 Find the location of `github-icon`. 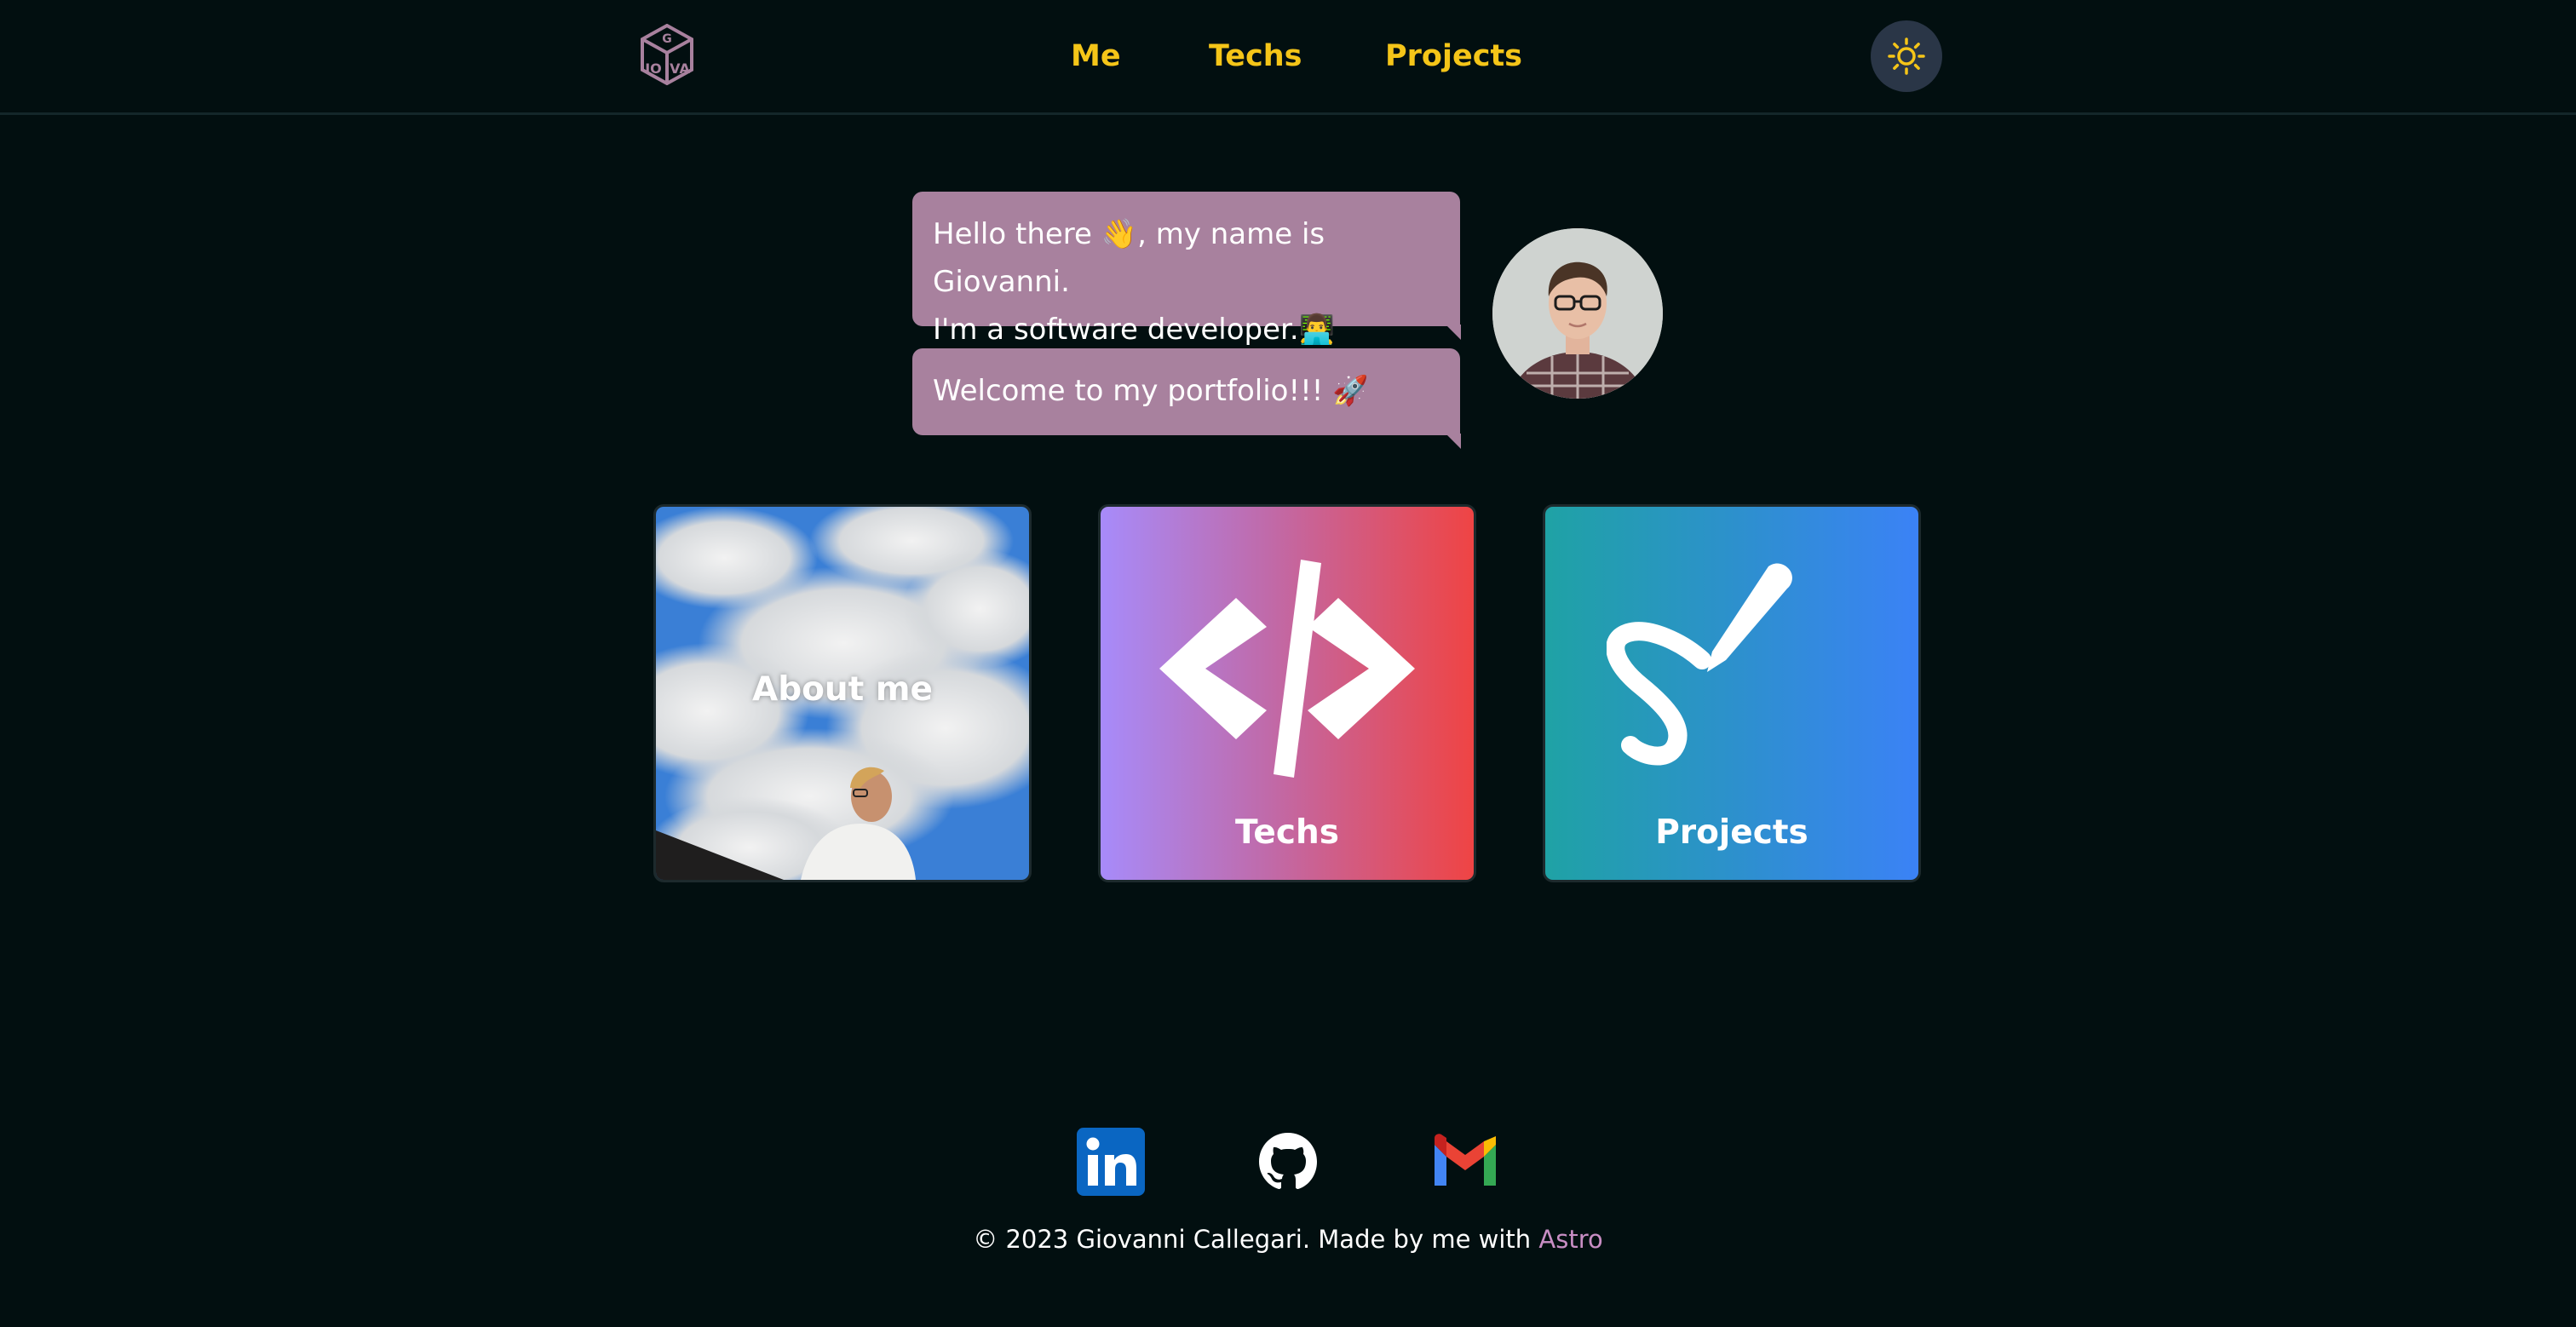

github-icon is located at coordinates (1288, 1161).